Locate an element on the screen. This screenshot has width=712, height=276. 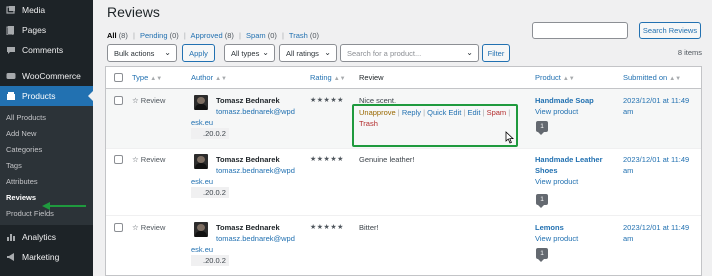
search-reviews-input is located at coordinates (580, 30).